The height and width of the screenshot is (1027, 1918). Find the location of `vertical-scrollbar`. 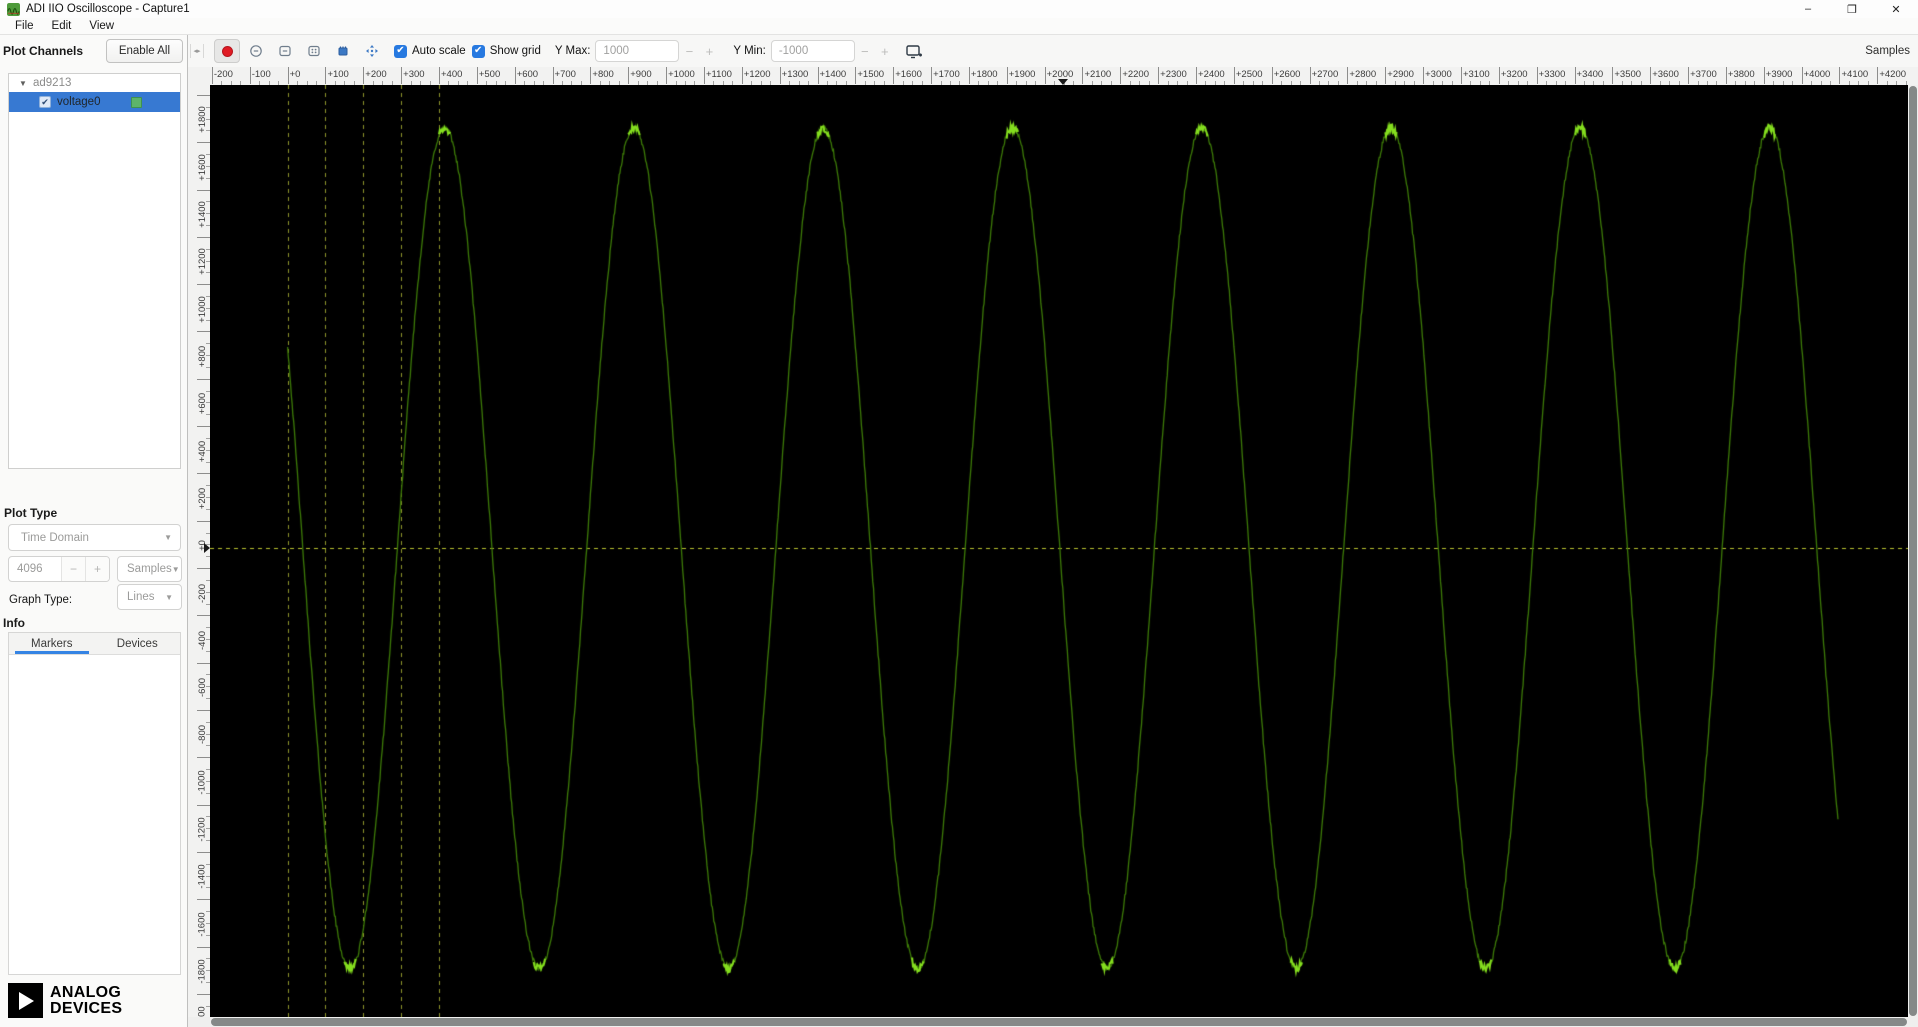

vertical-scrollbar is located at coordinates (1913, 551).